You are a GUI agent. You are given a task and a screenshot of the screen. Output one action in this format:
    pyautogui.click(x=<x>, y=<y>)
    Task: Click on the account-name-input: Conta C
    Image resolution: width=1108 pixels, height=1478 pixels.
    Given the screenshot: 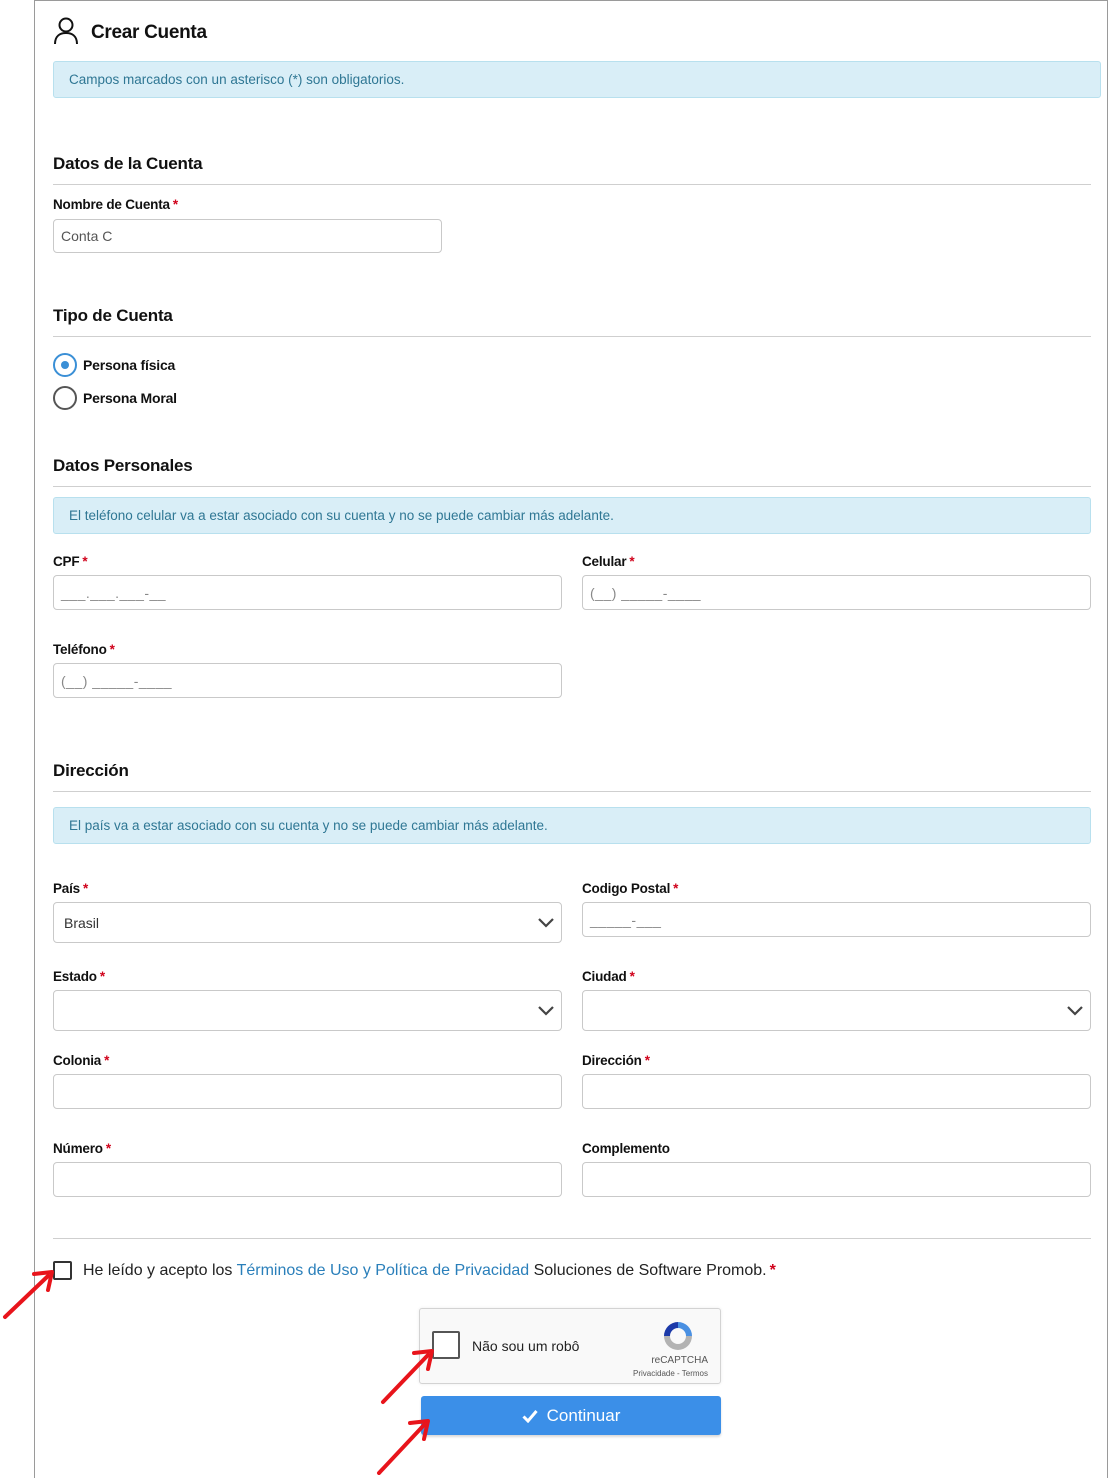 What is the action you would take?
    pyautogui.click(x=247, y=236)
    